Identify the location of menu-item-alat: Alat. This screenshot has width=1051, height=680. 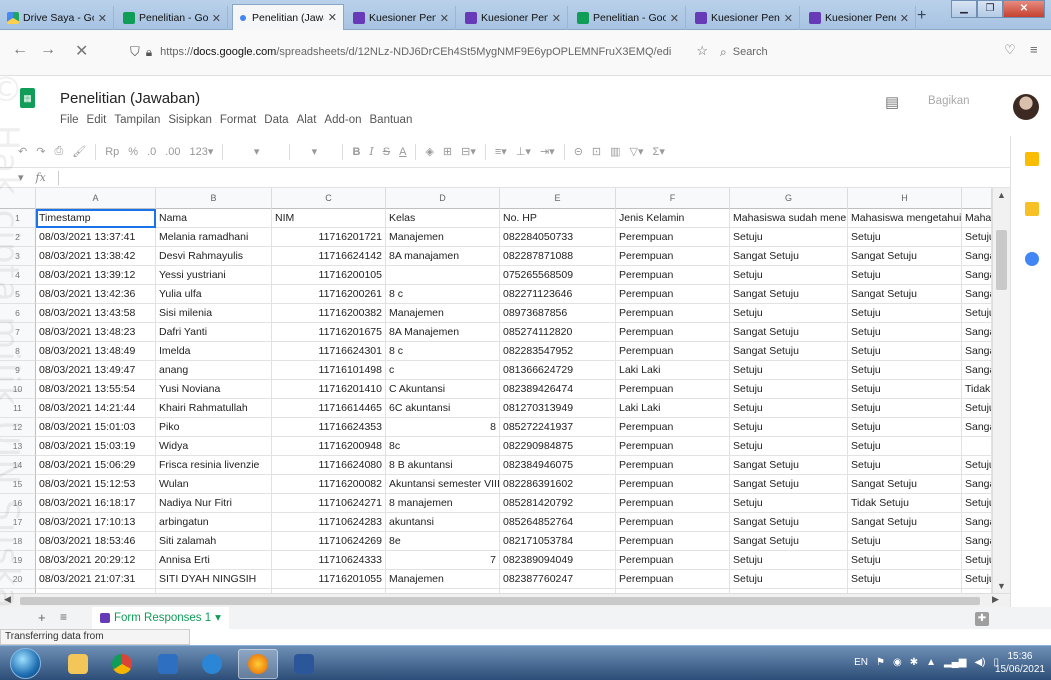
(307, 120).